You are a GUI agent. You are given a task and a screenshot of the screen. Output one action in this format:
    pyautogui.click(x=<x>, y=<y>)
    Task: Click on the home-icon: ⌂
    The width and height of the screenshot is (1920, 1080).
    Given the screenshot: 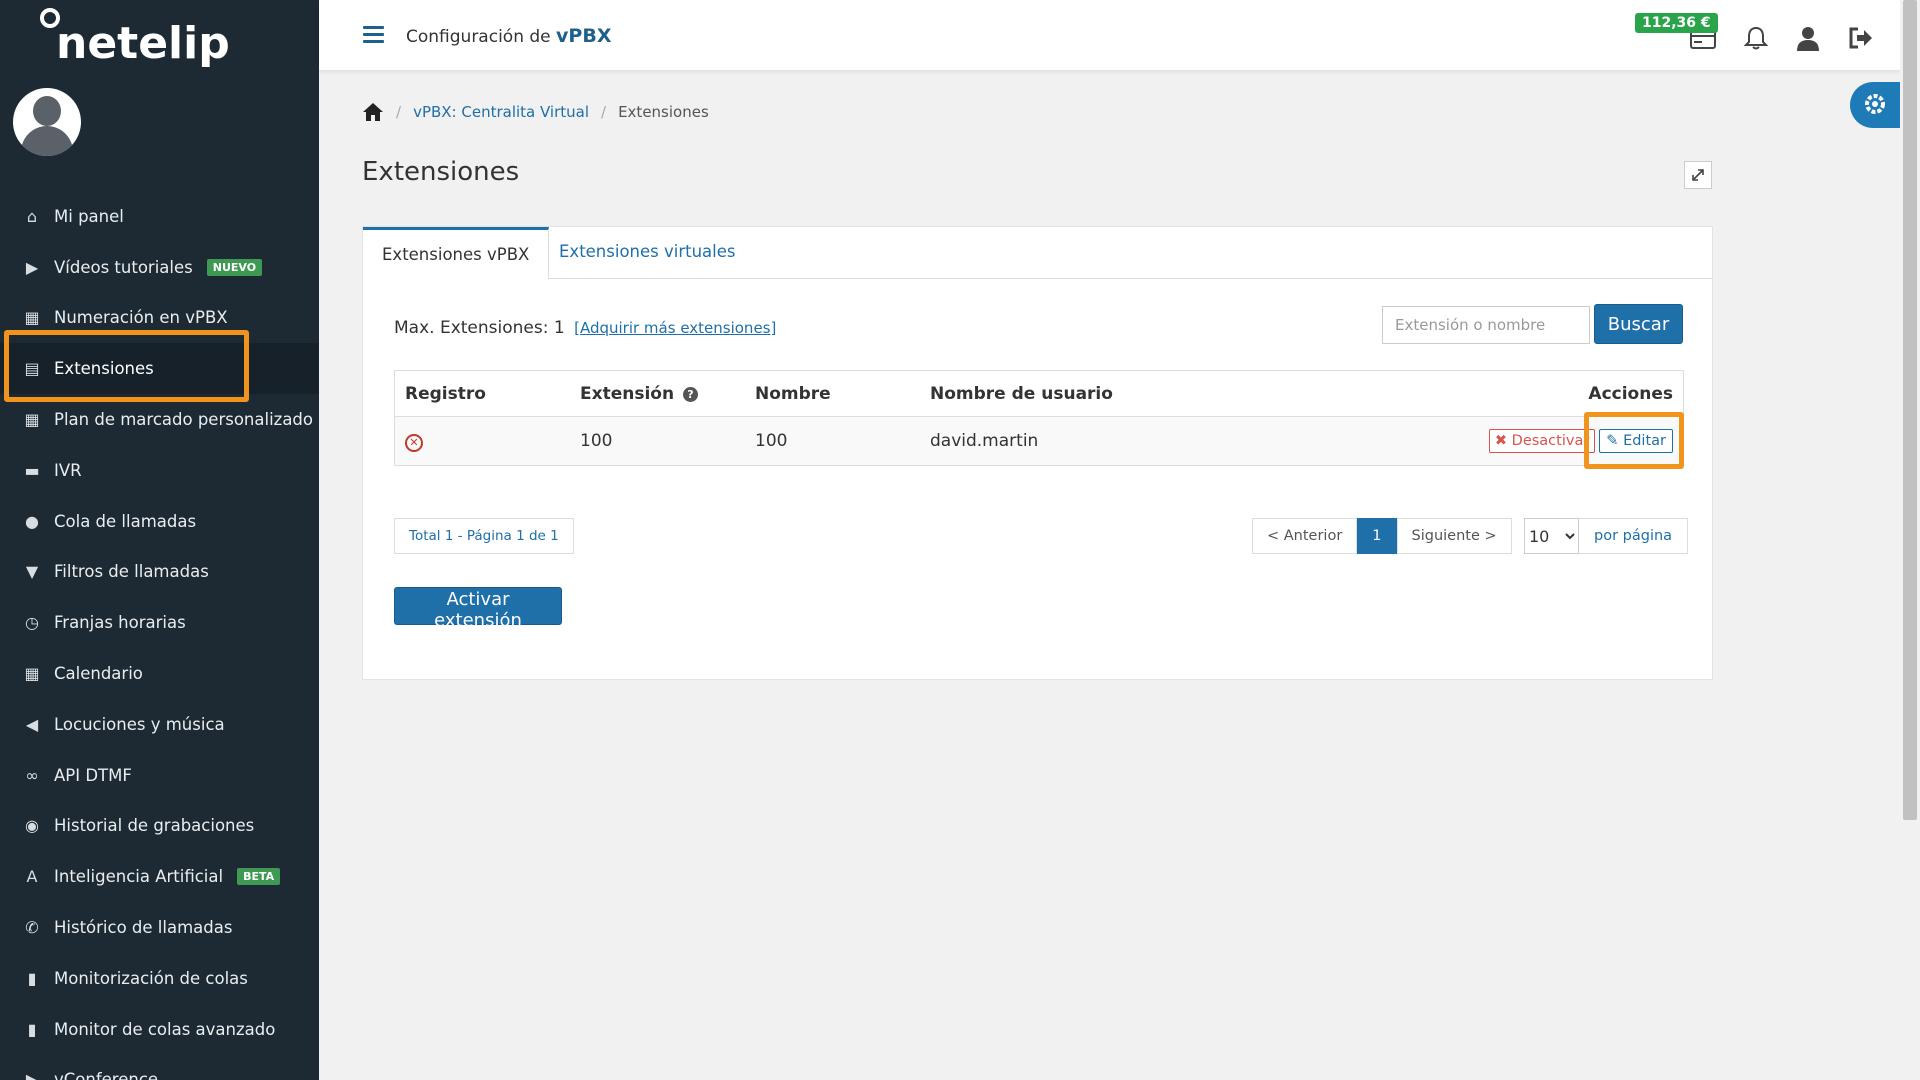 What is the action you would take?
    pyautogui.click(x=32, y=216)
    